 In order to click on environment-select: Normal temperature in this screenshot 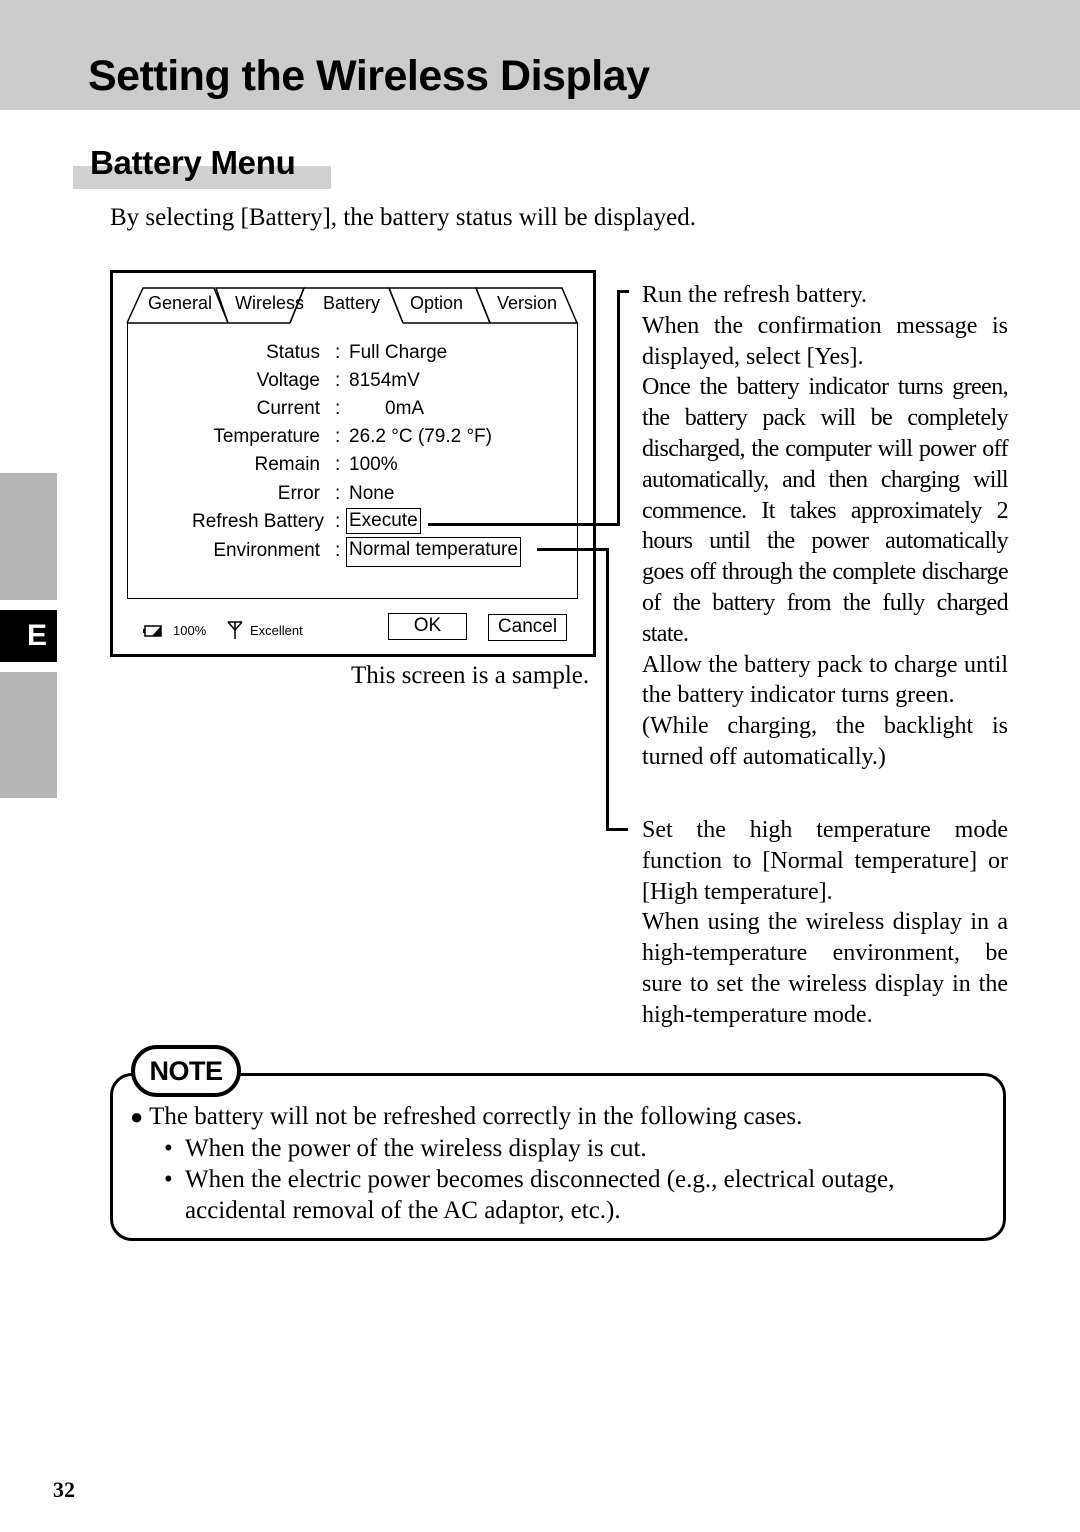, I will do `click(433, 552)`.